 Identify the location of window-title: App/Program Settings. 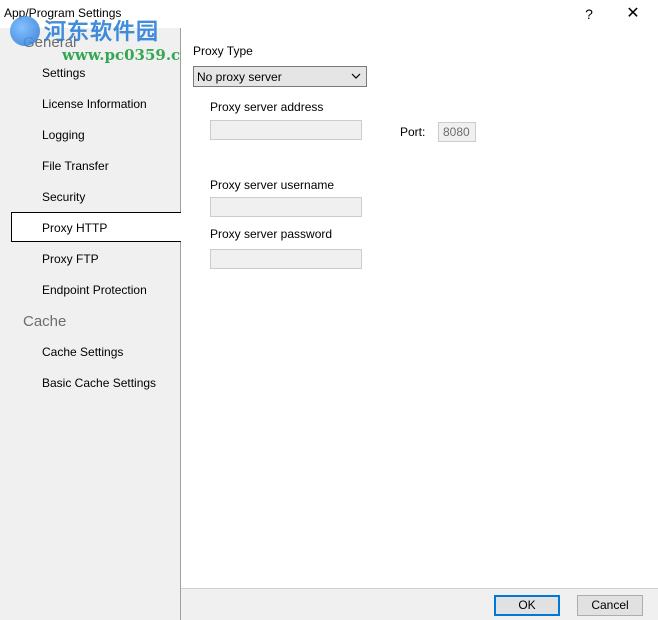
(63, 13).